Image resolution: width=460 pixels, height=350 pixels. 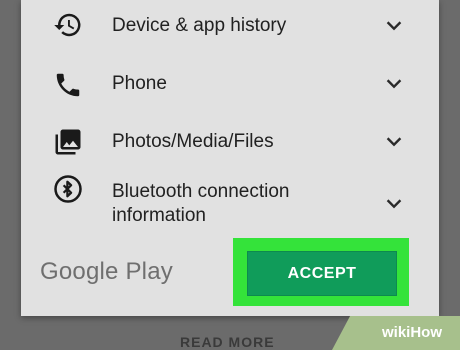 What do you see at coordinates (193, 141) in the screenshot?
I see `permission-label: Photos/Media/Files` at bounding box center [193, 141].